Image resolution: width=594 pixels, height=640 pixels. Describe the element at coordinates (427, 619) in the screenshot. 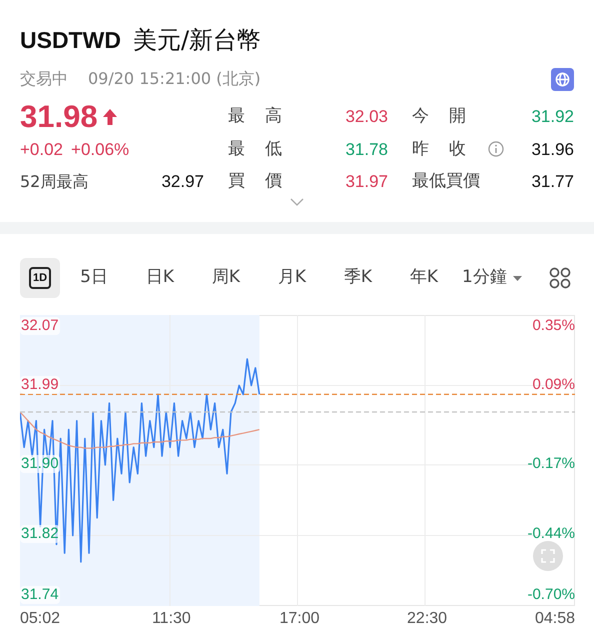

I see `x-axis-label: 22:30` at that location.